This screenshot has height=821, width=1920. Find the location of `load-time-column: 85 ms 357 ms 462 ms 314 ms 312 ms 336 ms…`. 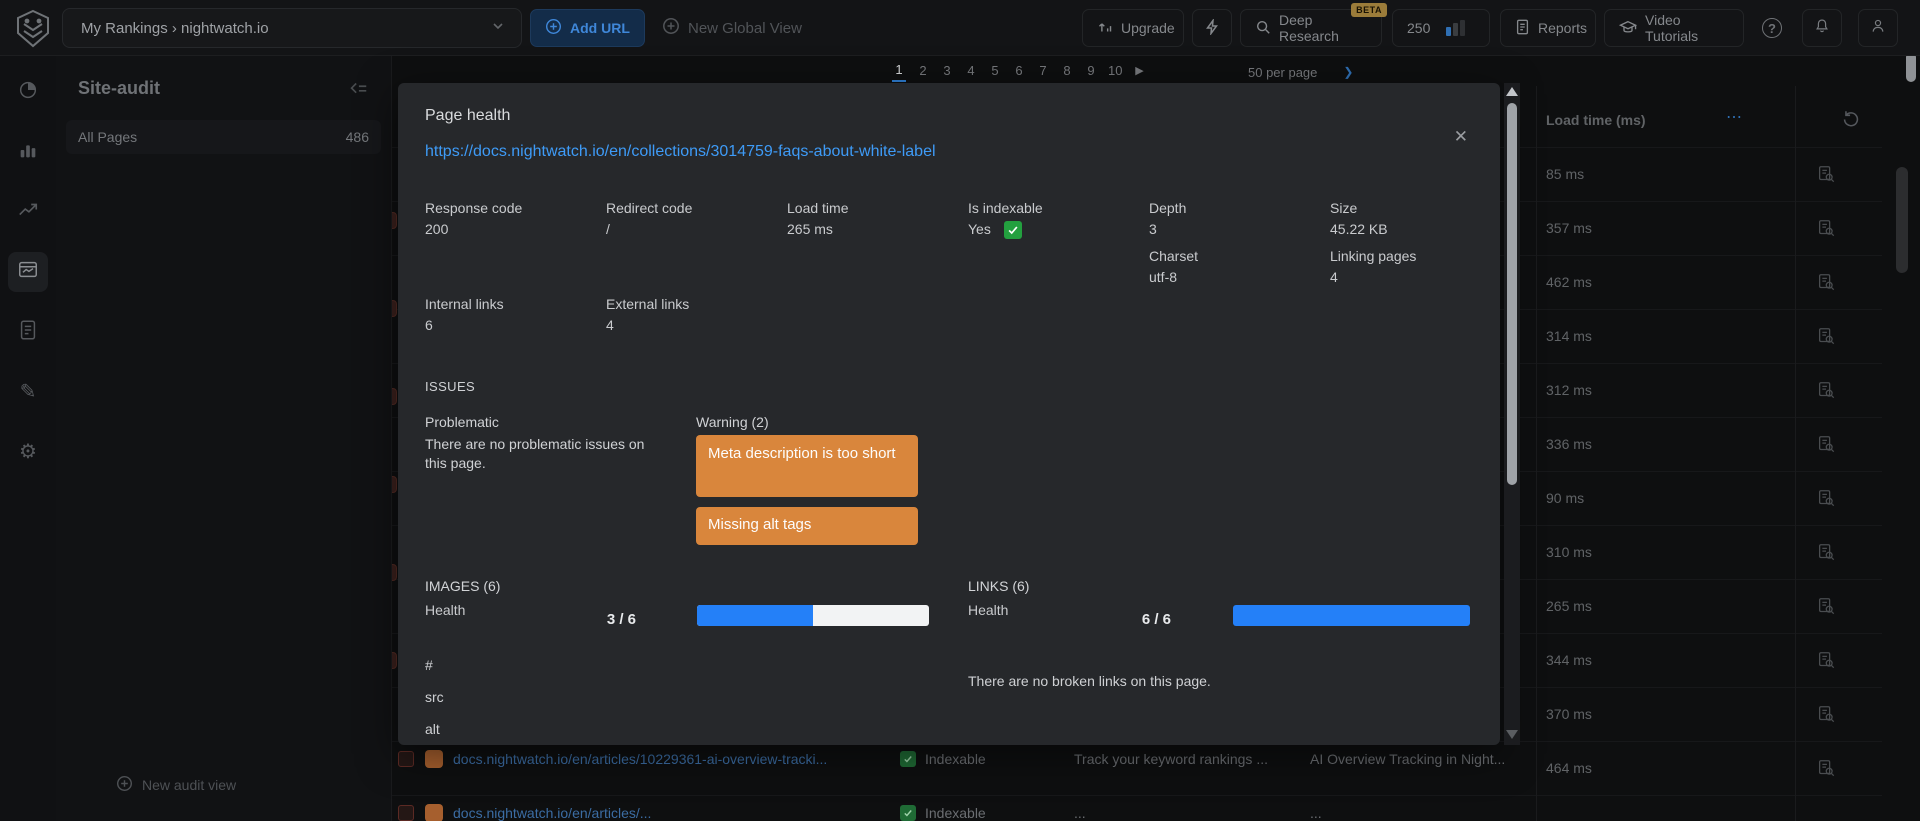

load-time-column: 85 ms 357 ms 462 ms 314 ms 312 ms 336 ms… is located at coordinates (1646, 471).